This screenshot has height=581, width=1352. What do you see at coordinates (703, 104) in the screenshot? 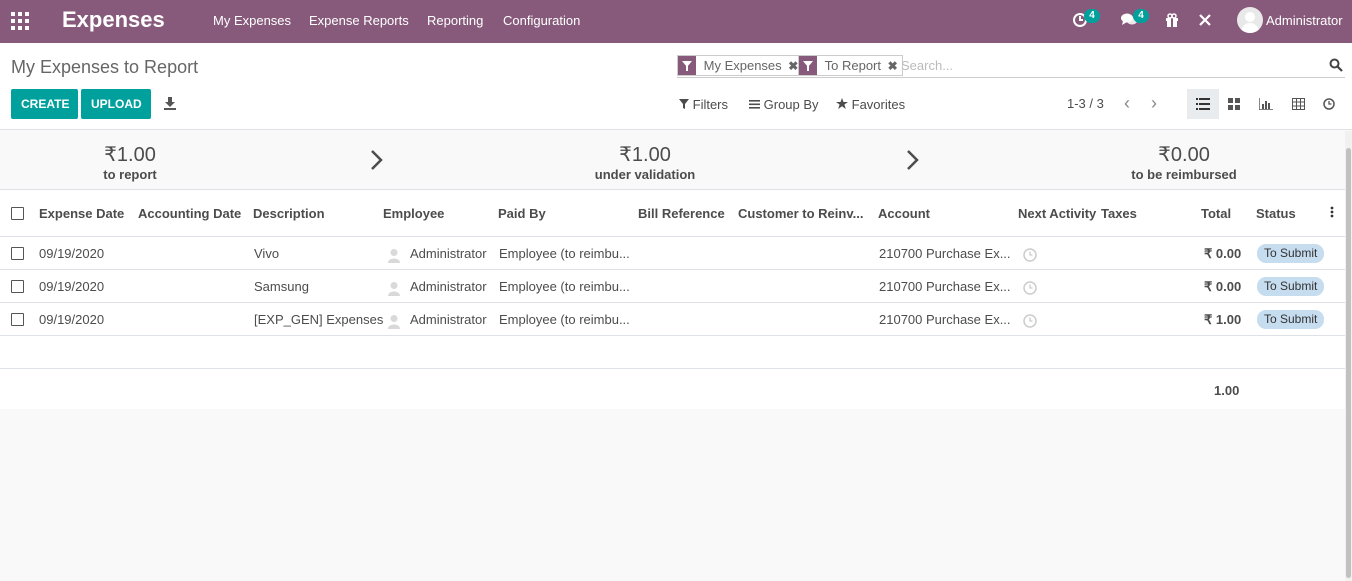
I see `filters-dropdown: Filters` at bounding box center [703, 104].